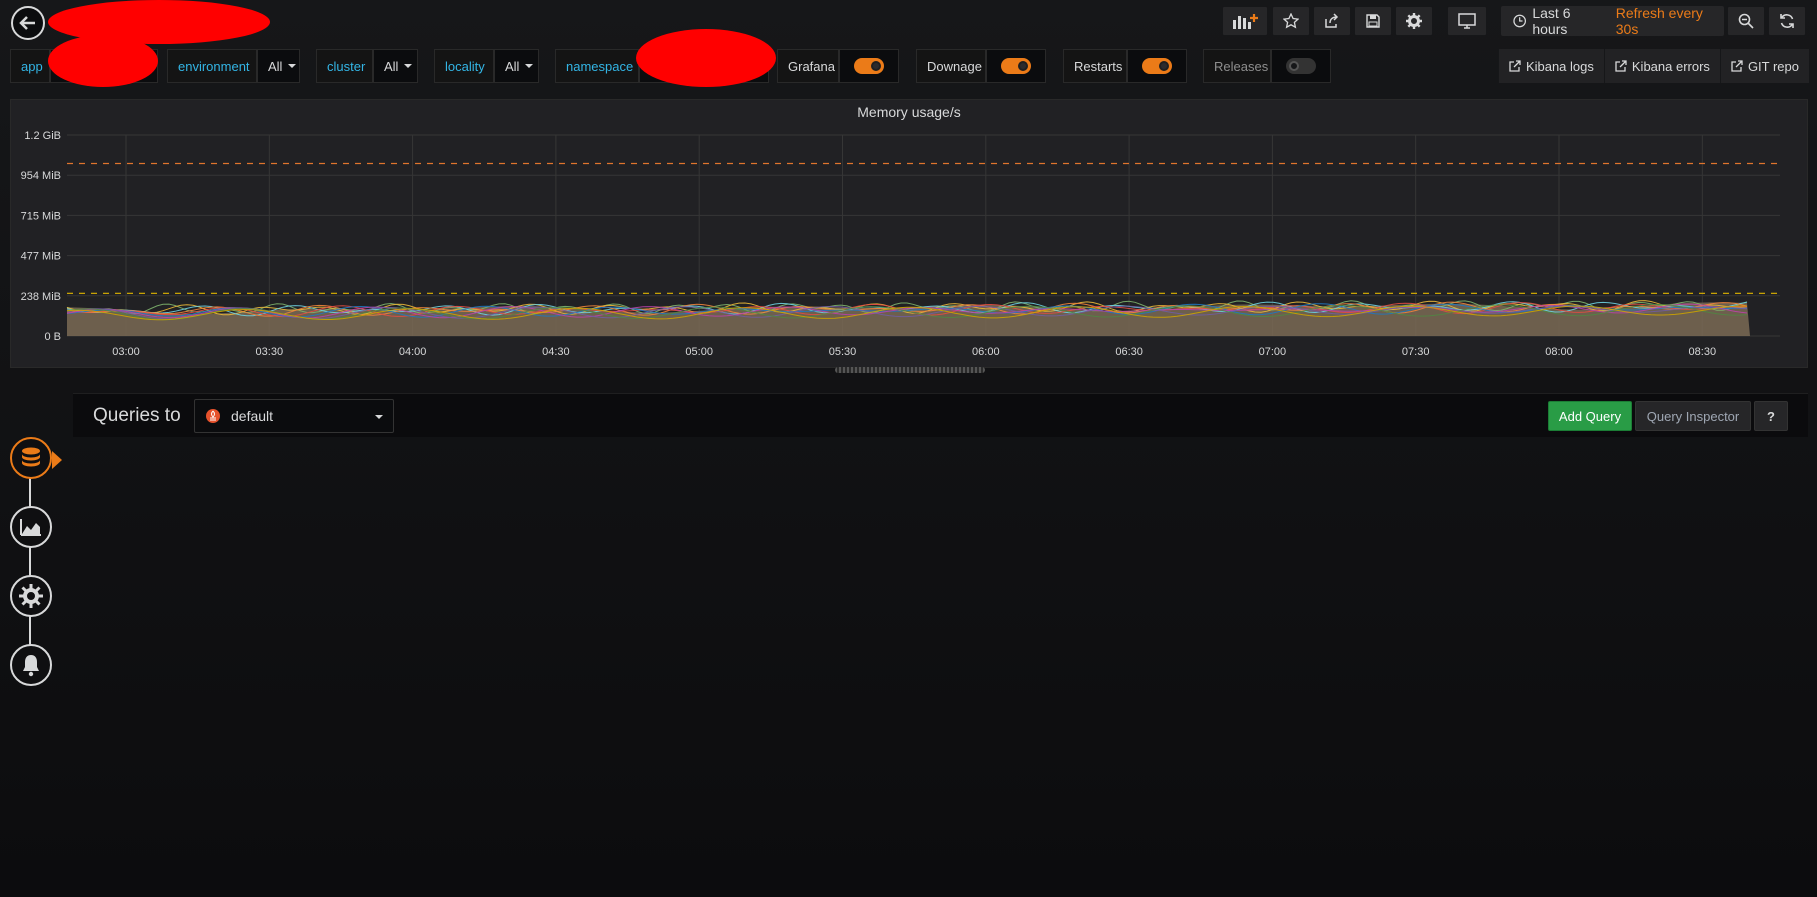 This screenshot has width=1817, height=897. I want to click on panel-title: Memory usage/s, so click(909, 112).